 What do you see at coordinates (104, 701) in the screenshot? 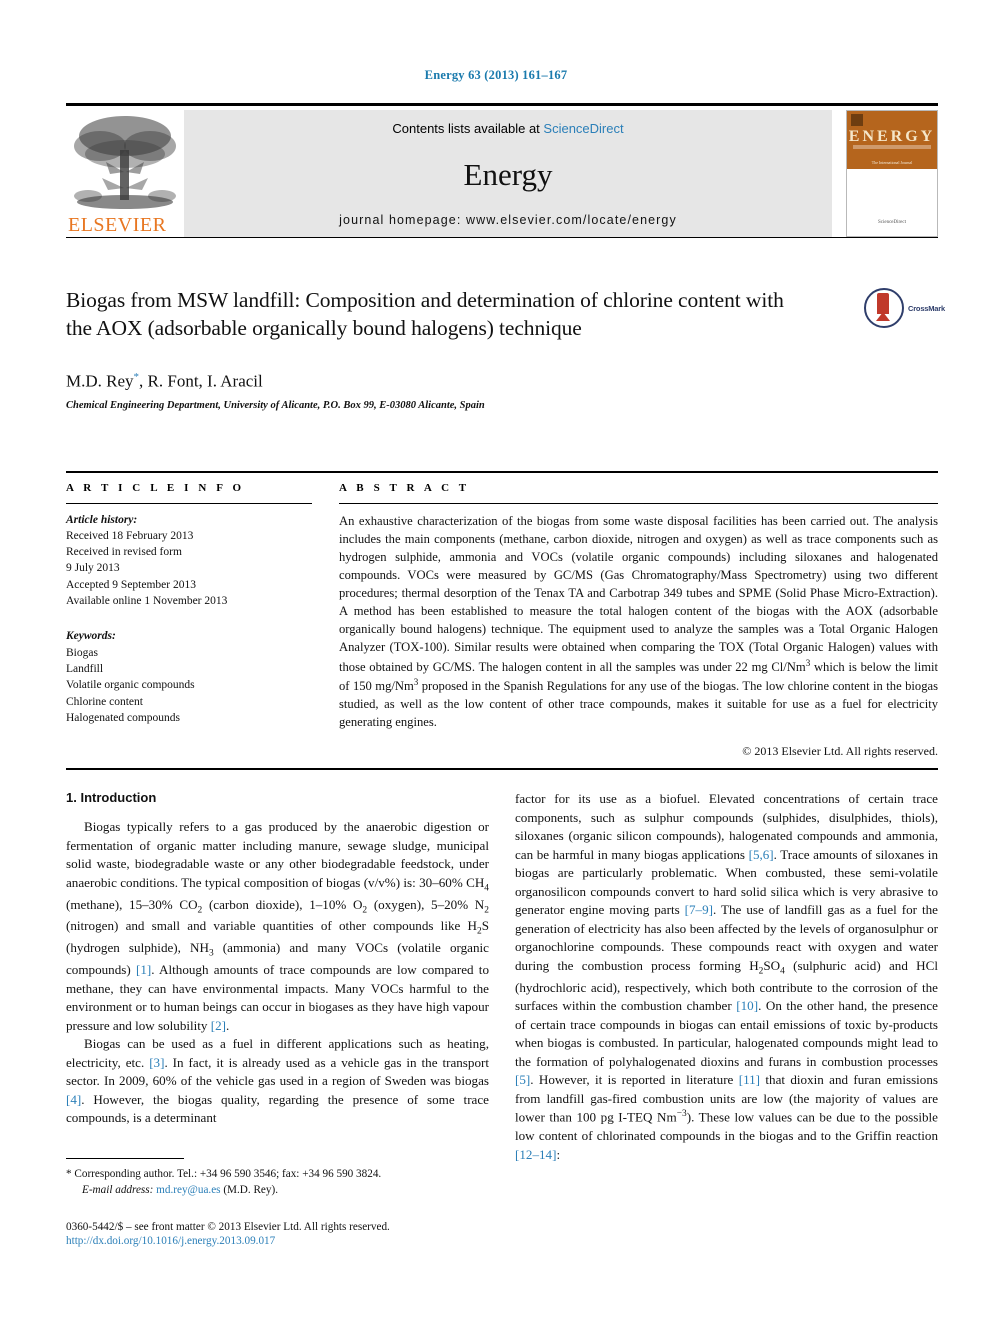
I see `keyword-item: Chlorine content` at bounding box center [104, 701].